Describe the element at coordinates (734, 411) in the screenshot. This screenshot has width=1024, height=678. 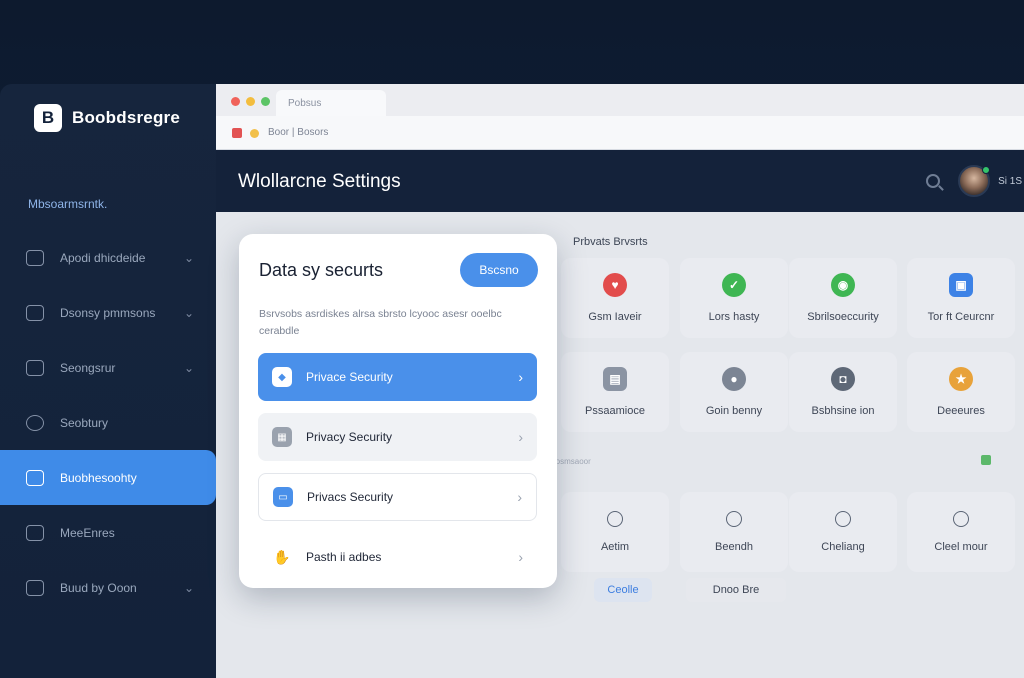
I see `tile-label: Goin benny` at that location.